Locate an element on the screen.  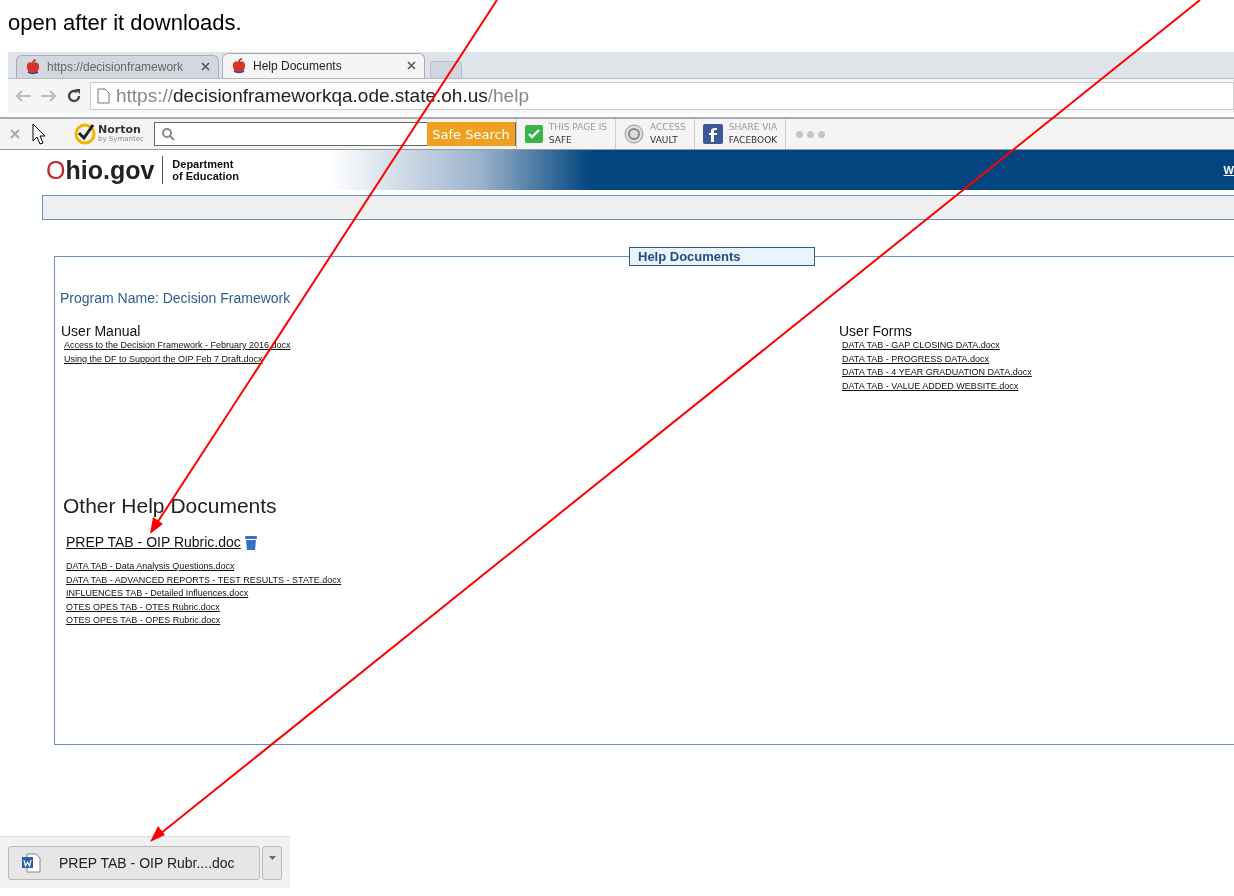
mouse-cursor-icon is located at coordinates (39, 134).